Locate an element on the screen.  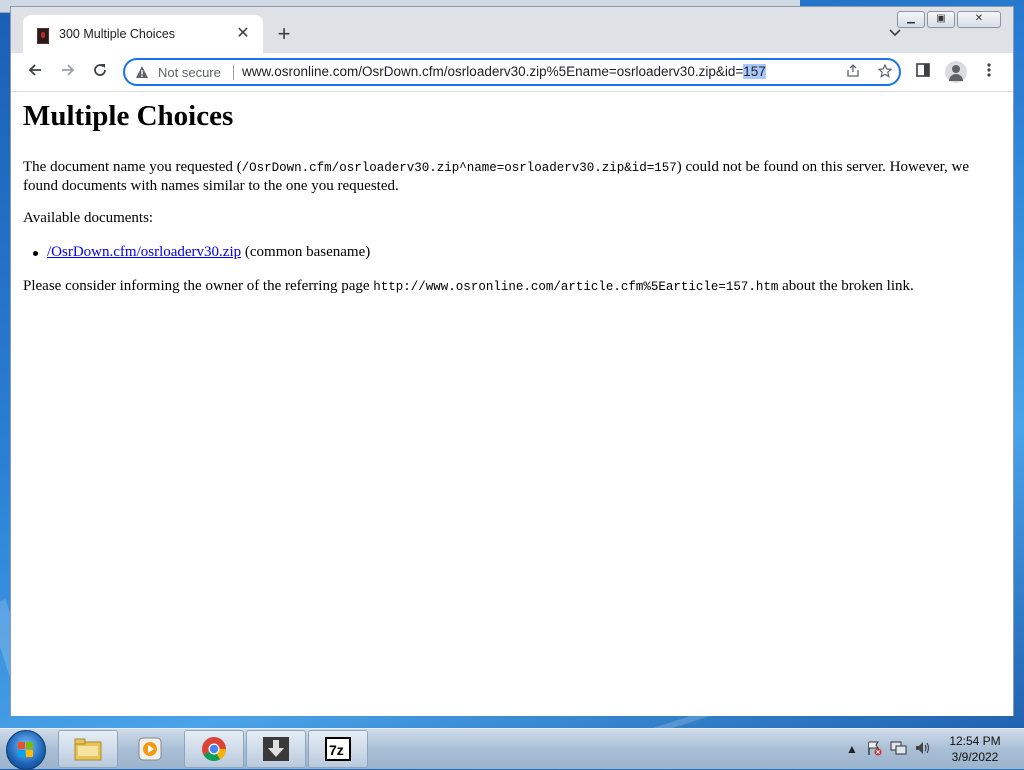
network-icon is located at coordinates (899, 749).